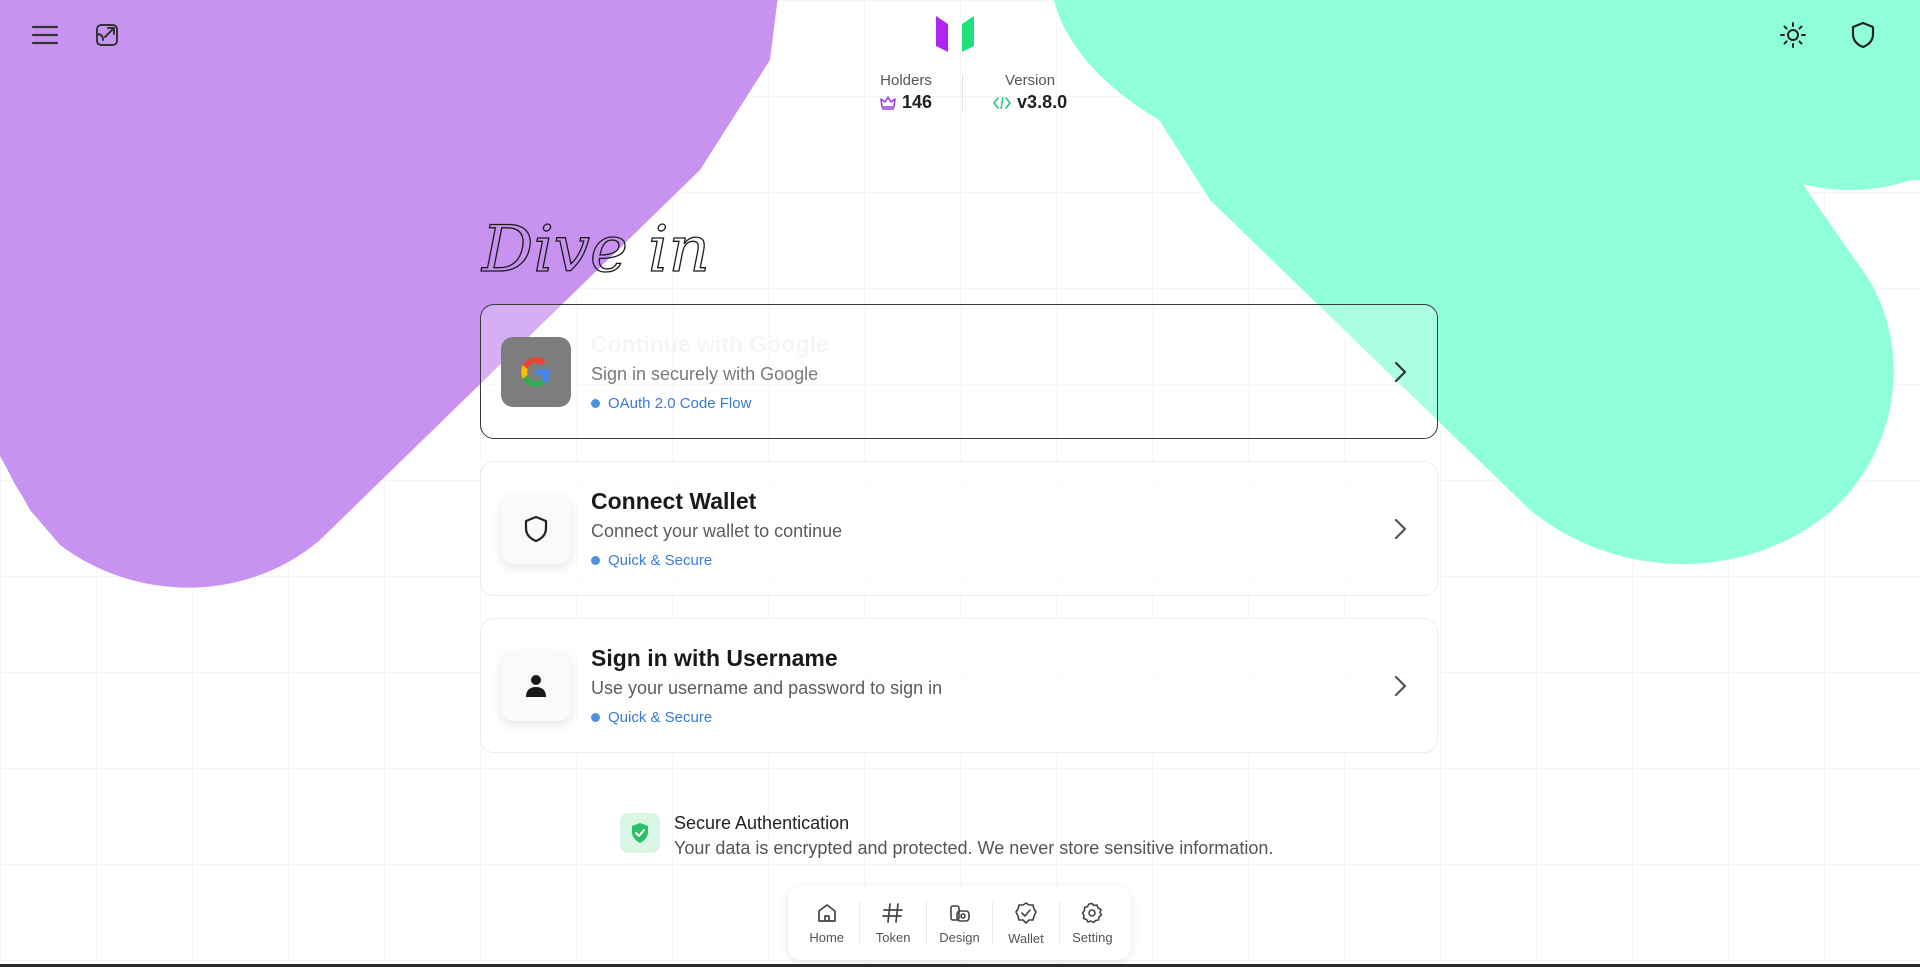  I want to click on nav-label: Setting, so click(1092, 937).